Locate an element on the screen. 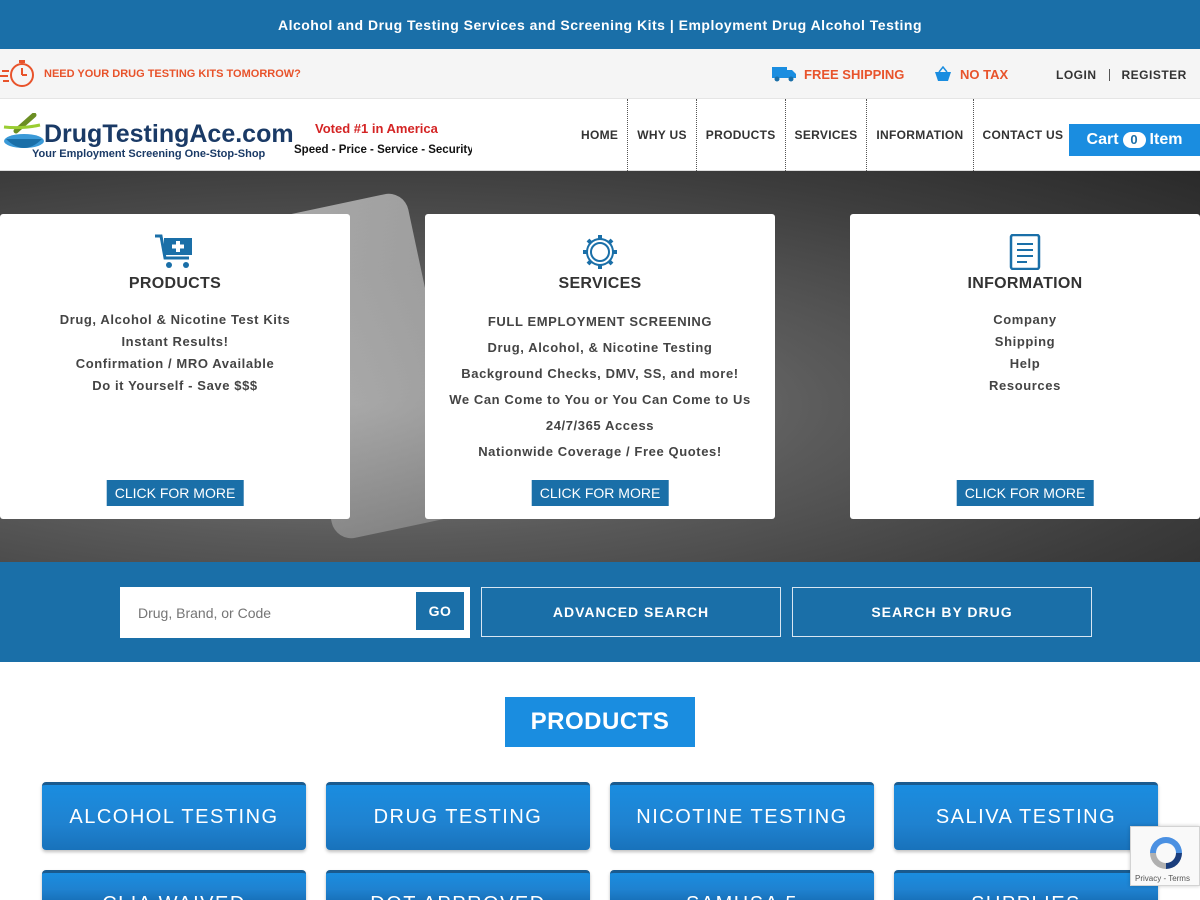  slogan-text: Speed - Price - Service - Security is located at coordinates (383, 150).